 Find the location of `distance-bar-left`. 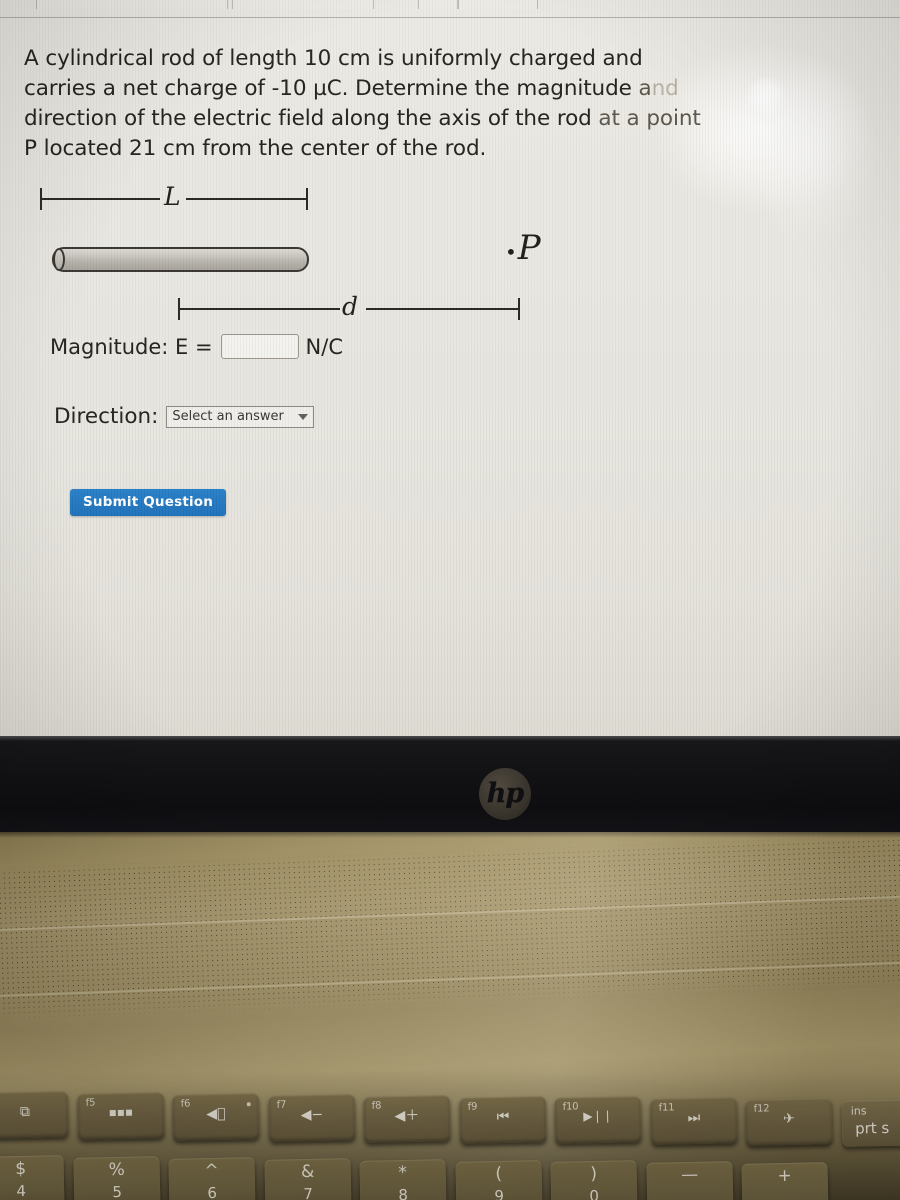

distance-bar-left is located at coordinates (260, 309).